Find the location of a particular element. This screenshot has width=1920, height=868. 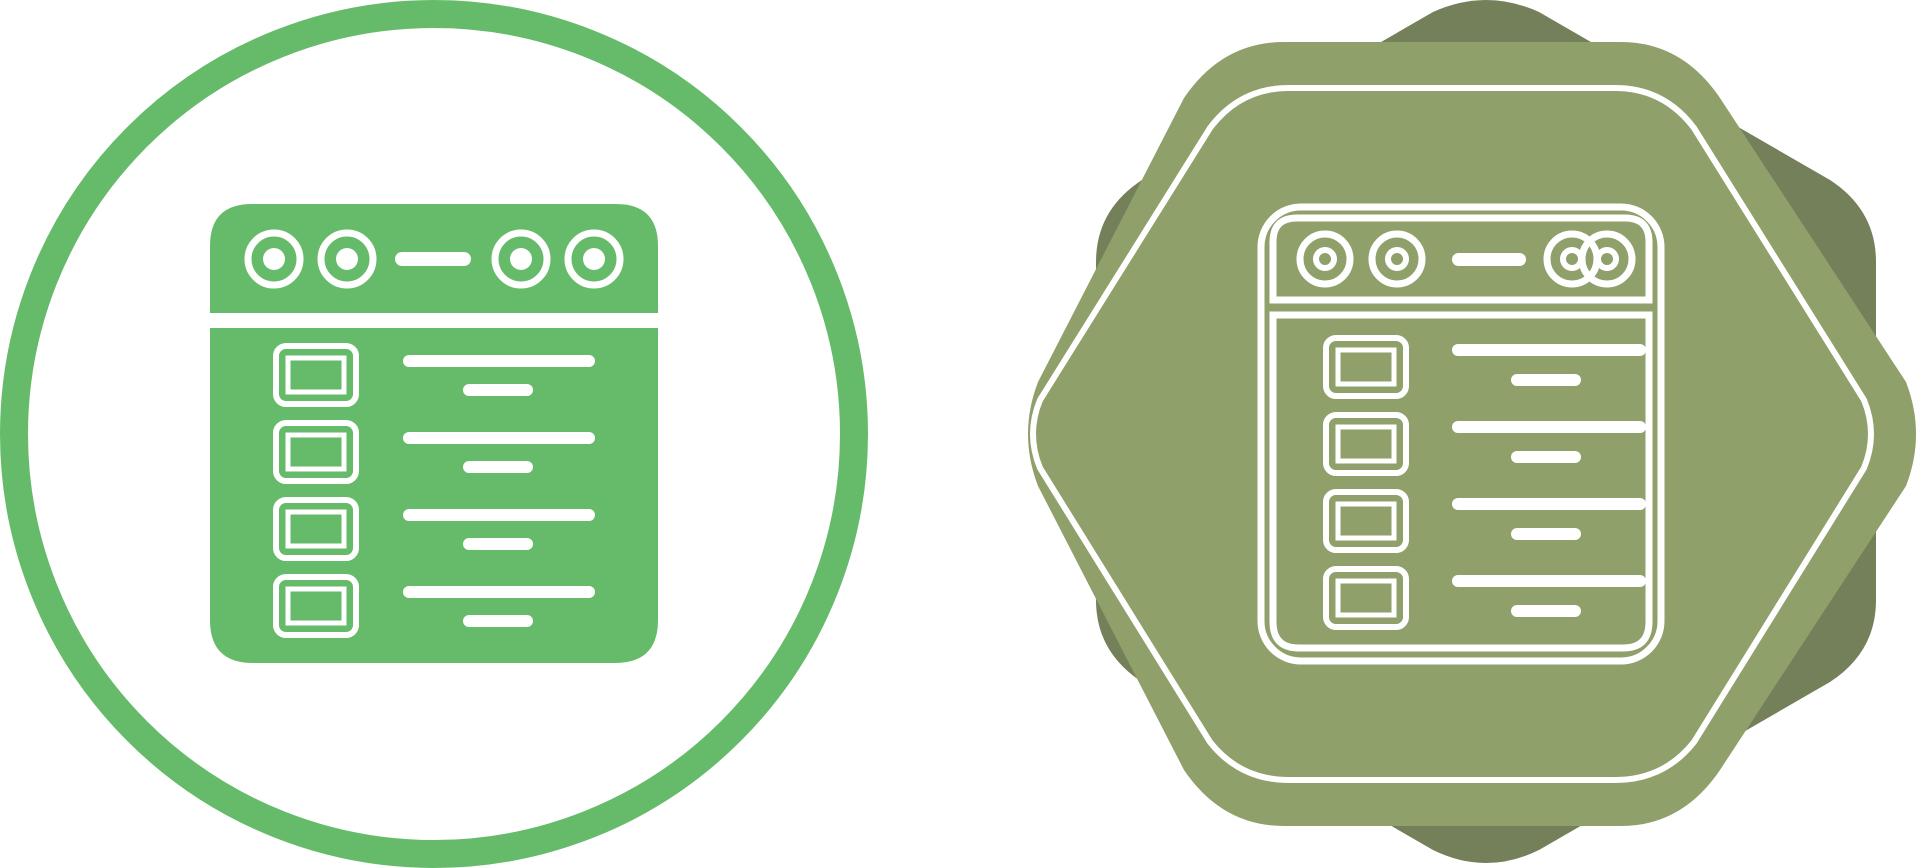

browser-window-glyph is located at coordinates (434, 433).